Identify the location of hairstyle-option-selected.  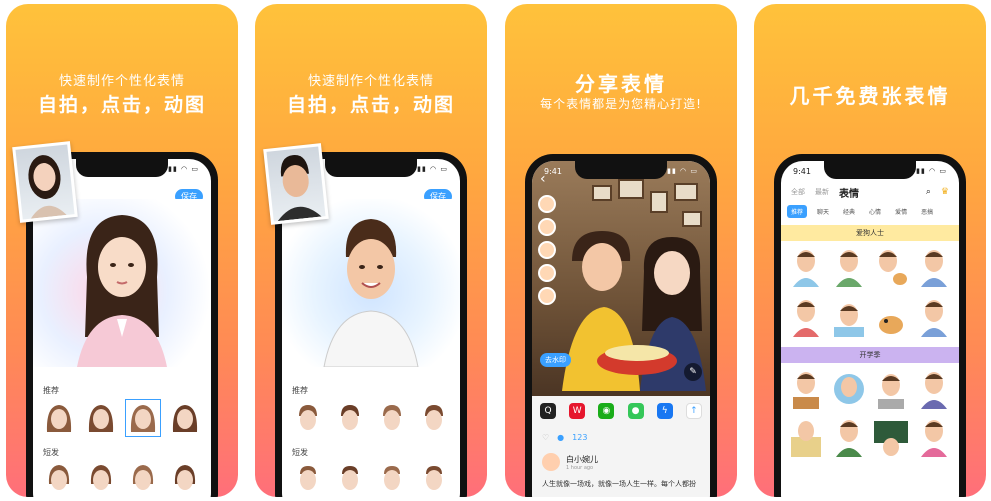
(143, 418).